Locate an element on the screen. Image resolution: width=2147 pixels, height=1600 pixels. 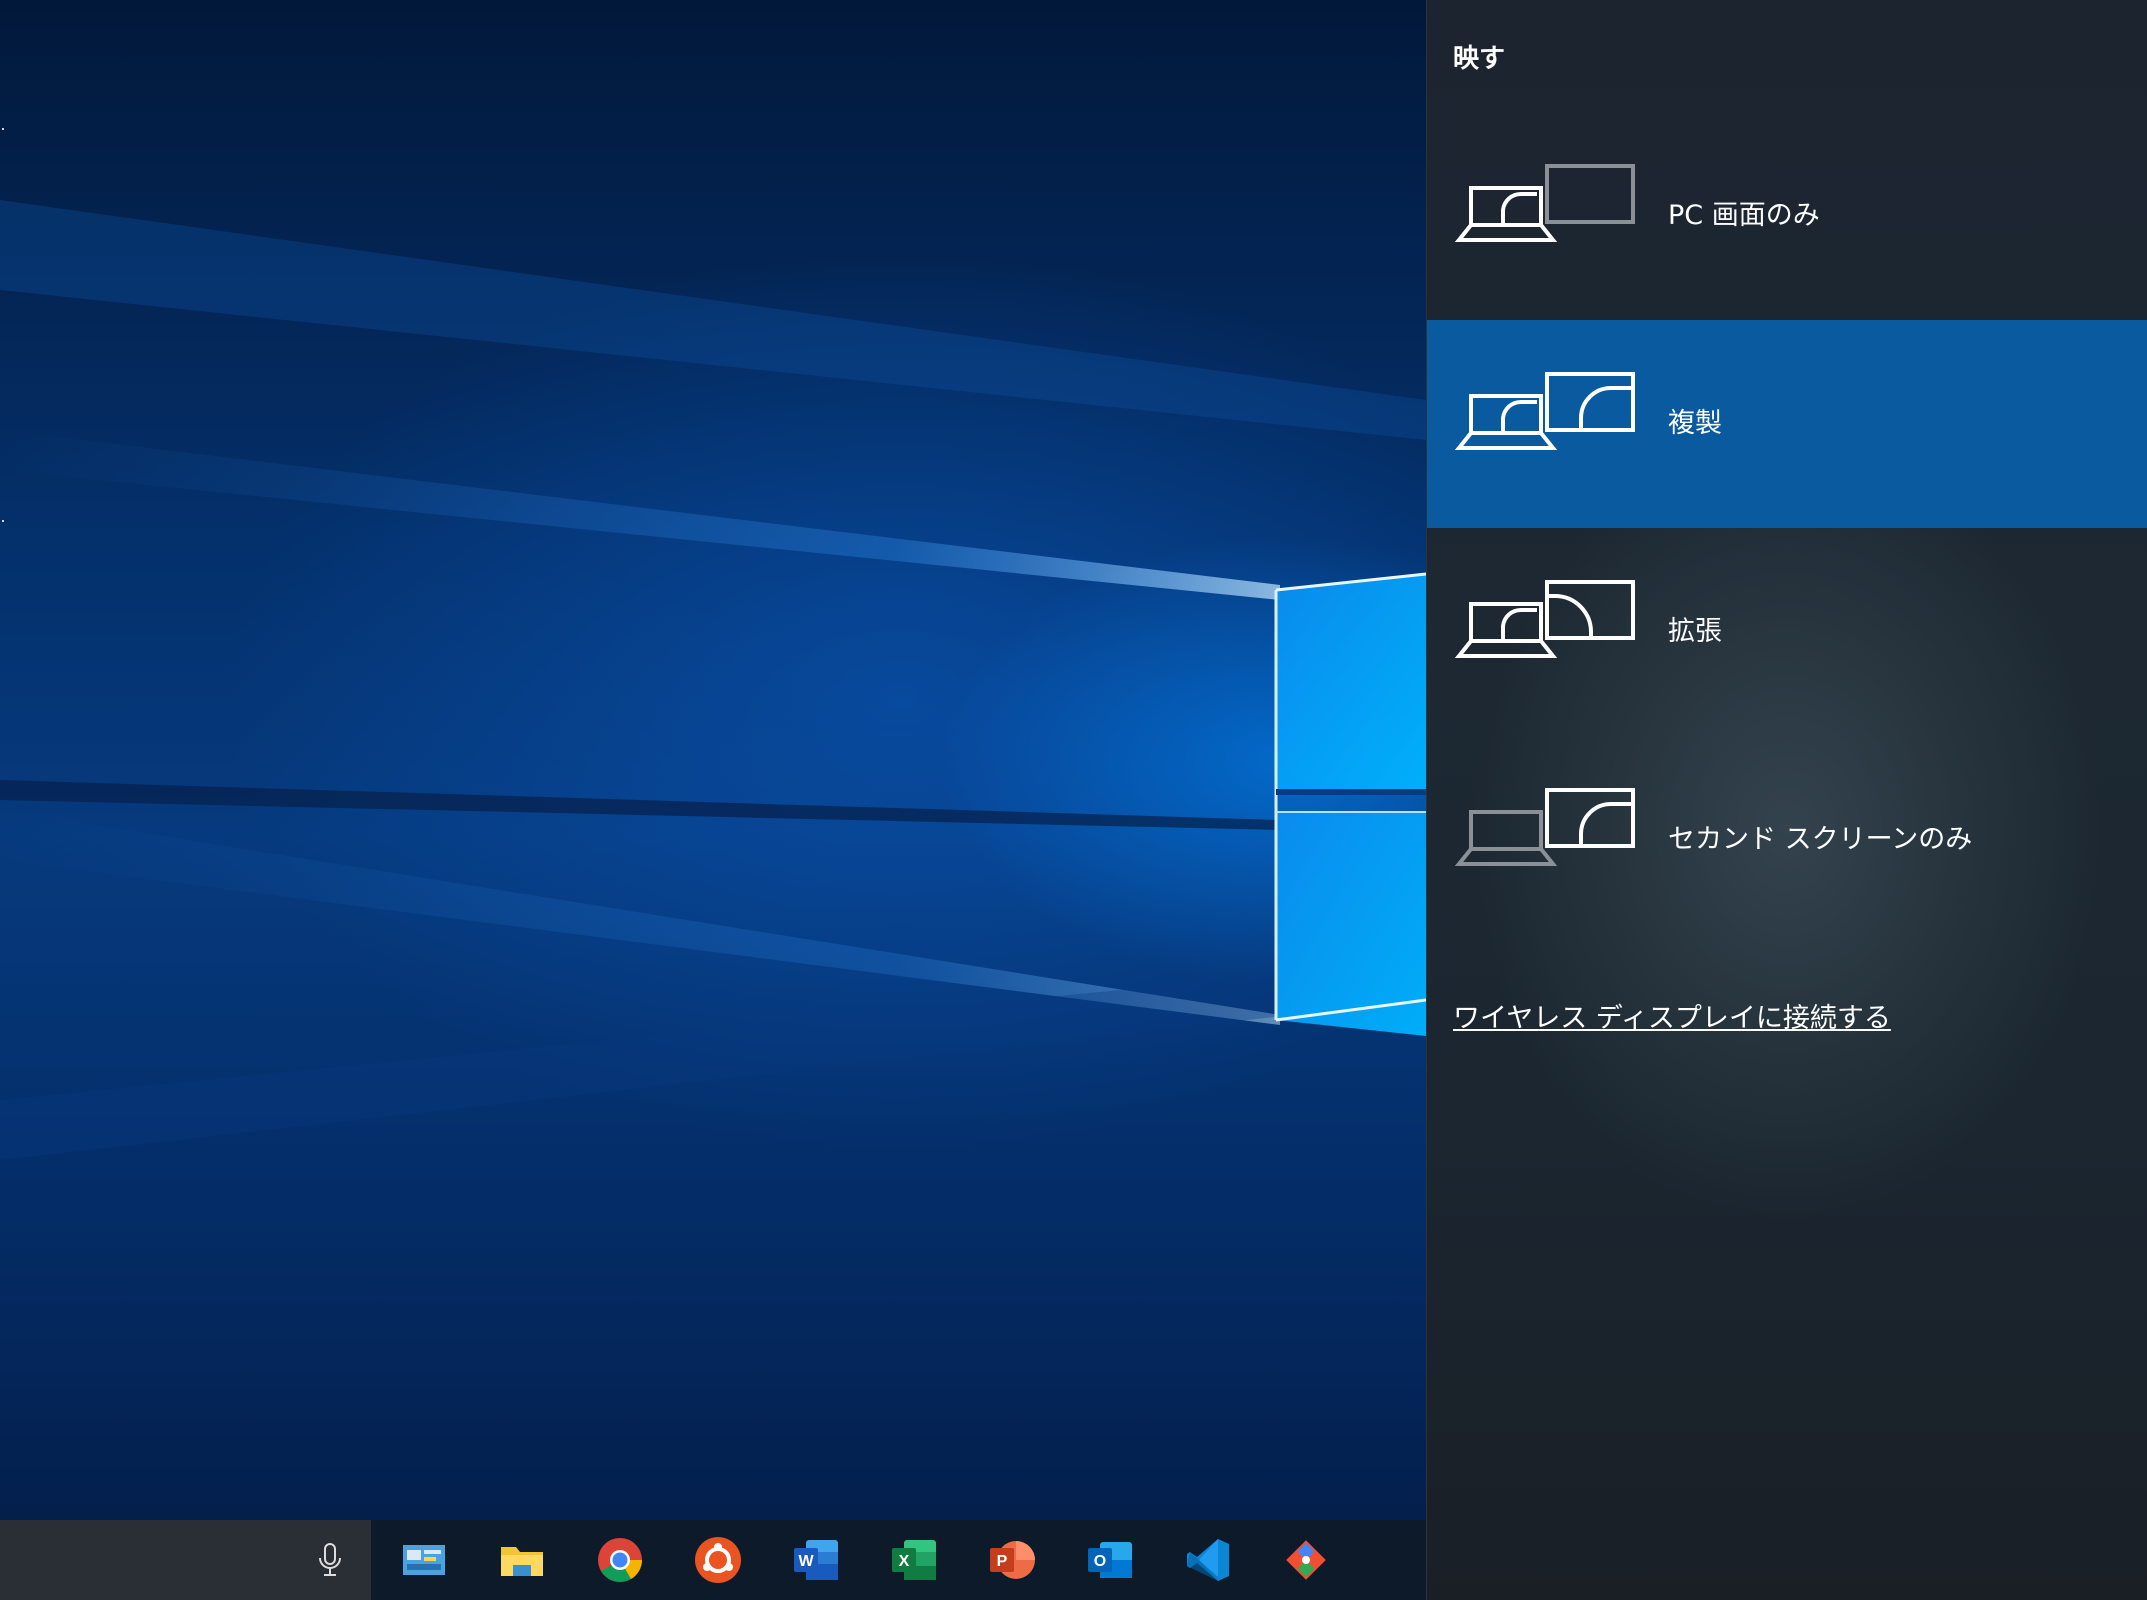
option-label: 拡張 is located at coordinates (1695, 631).